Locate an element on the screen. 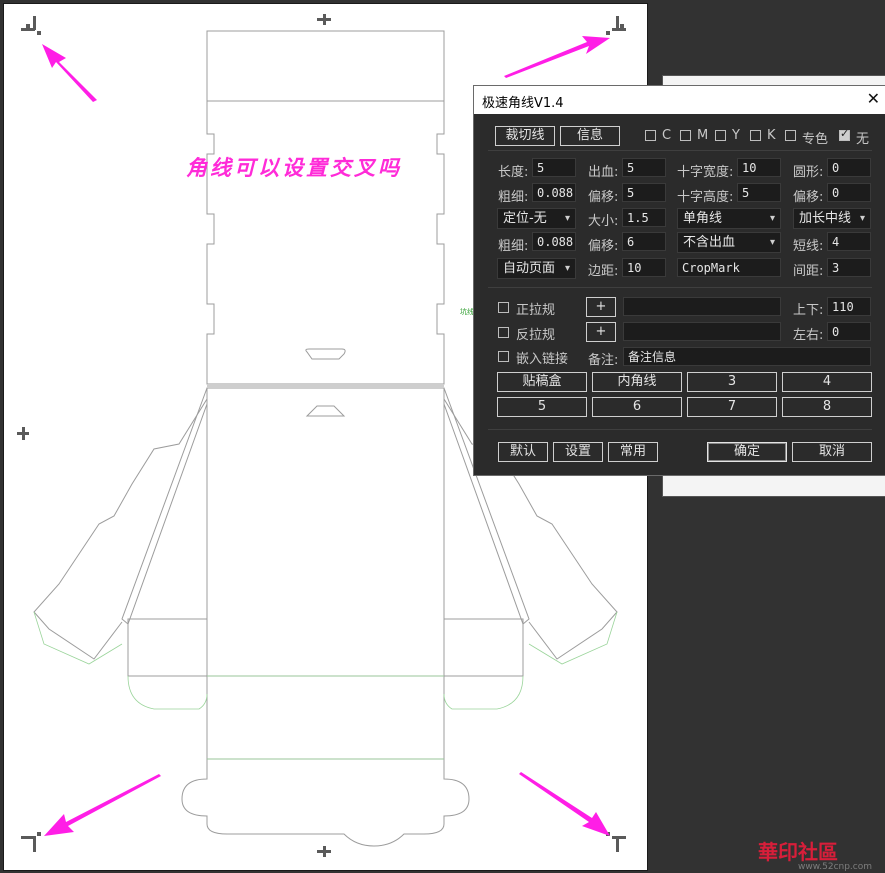 Image resolution: width=885 pixels, height=873 pixels. cancel-button: 取消 is located at coordinates (832, 452).